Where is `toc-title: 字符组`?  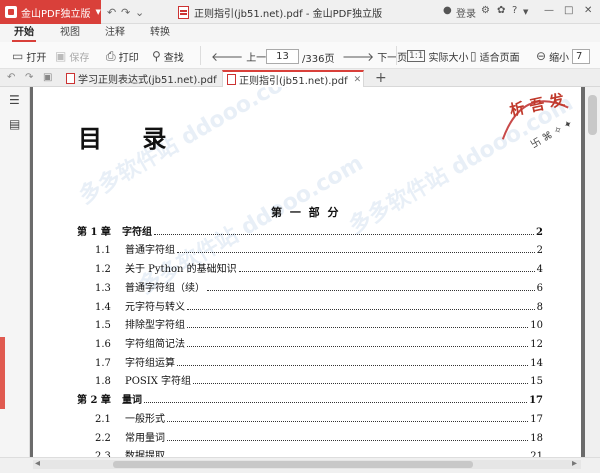 toc-title: 字符组 is located at coordinates (137, 232).